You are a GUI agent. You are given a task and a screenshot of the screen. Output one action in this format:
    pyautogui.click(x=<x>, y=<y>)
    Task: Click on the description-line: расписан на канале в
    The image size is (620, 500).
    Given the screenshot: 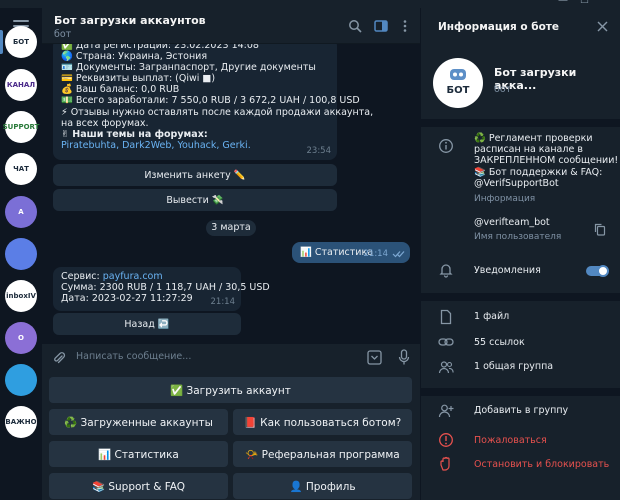 What is the action you would take?
    pyautogui.click(x=528, y=150)
    